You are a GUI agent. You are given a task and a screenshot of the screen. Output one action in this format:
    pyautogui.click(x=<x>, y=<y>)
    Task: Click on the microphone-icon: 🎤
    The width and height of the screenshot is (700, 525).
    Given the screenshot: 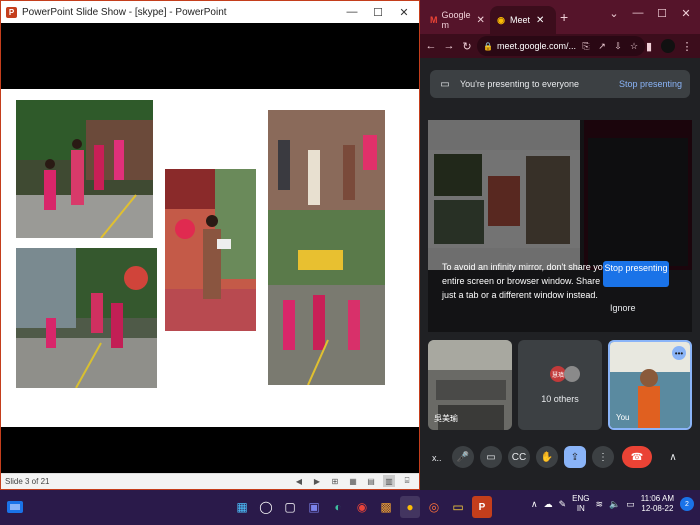 What is the action you would take?
    pyautogui.click(x=463, y=457)
    